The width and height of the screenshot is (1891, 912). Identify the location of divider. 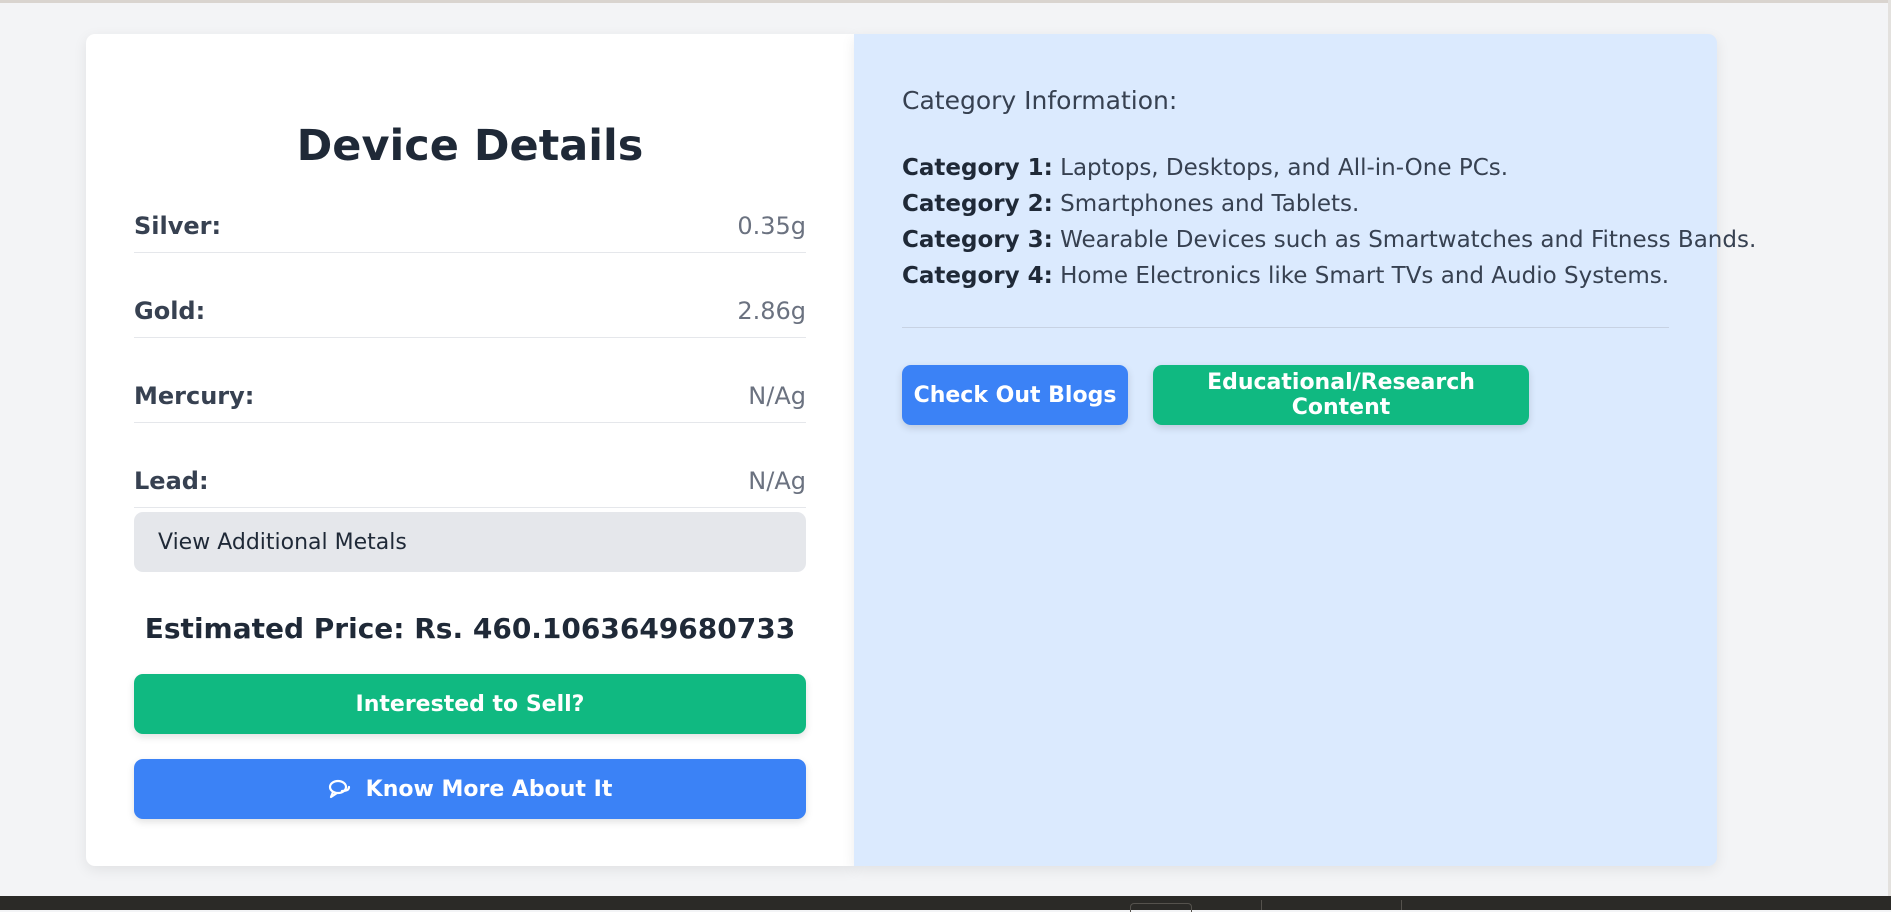
(1285, 327).